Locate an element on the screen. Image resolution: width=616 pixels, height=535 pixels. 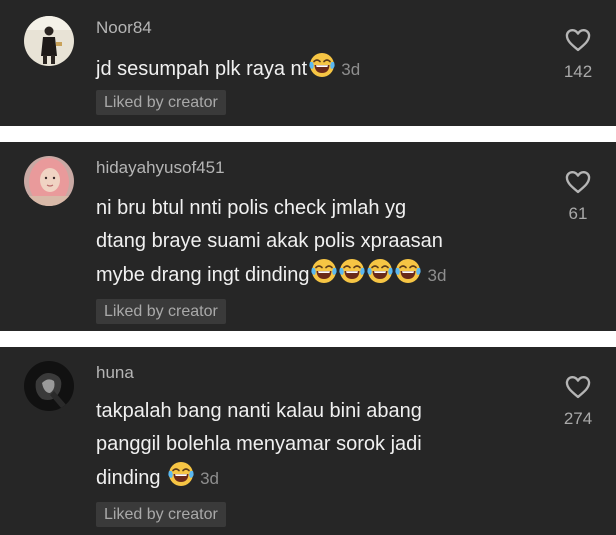
comment-line-with-emoji: mybe drang ingt dinding 3d is located at coordinates (316, 275).